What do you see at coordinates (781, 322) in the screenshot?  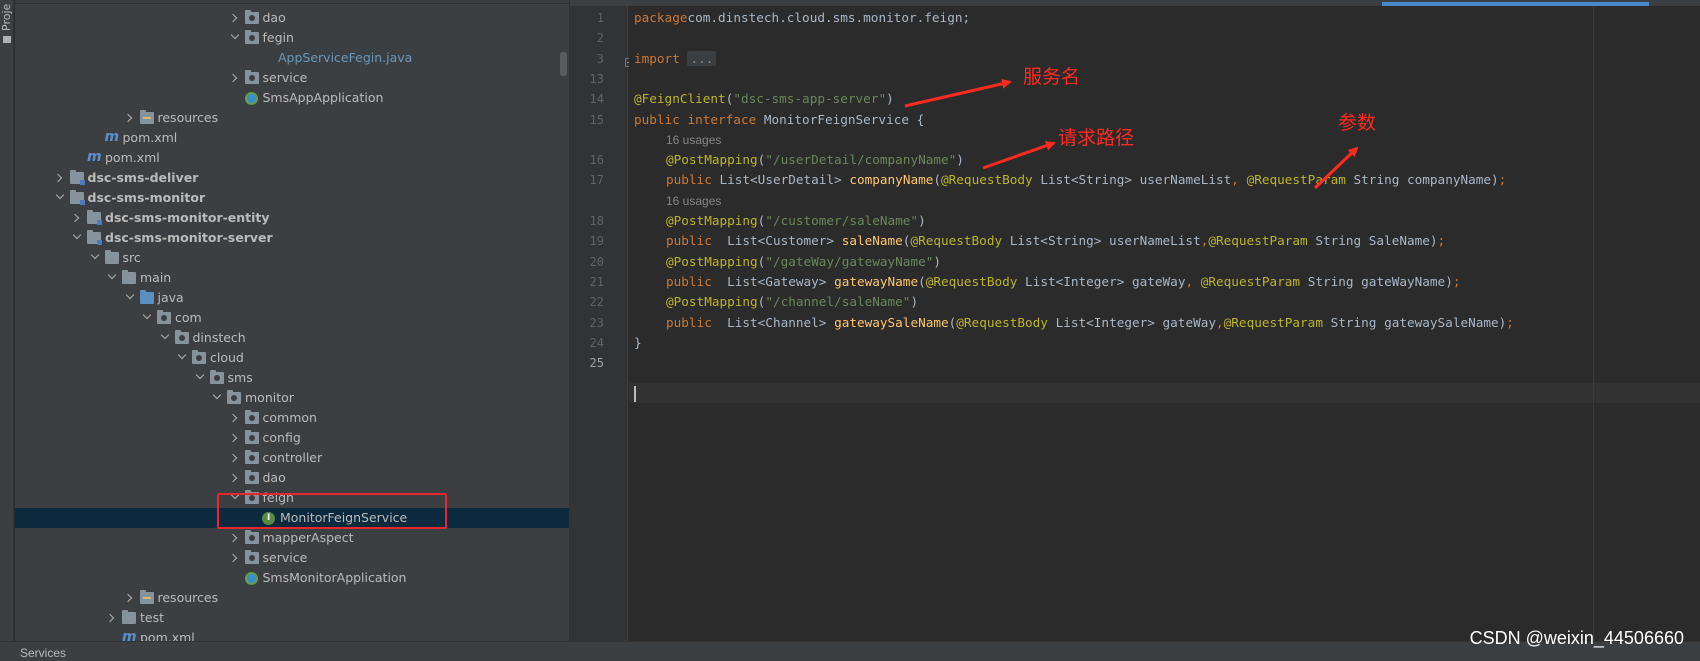 I see `code-token: List<Channel>` at bounding box center [781, 322].